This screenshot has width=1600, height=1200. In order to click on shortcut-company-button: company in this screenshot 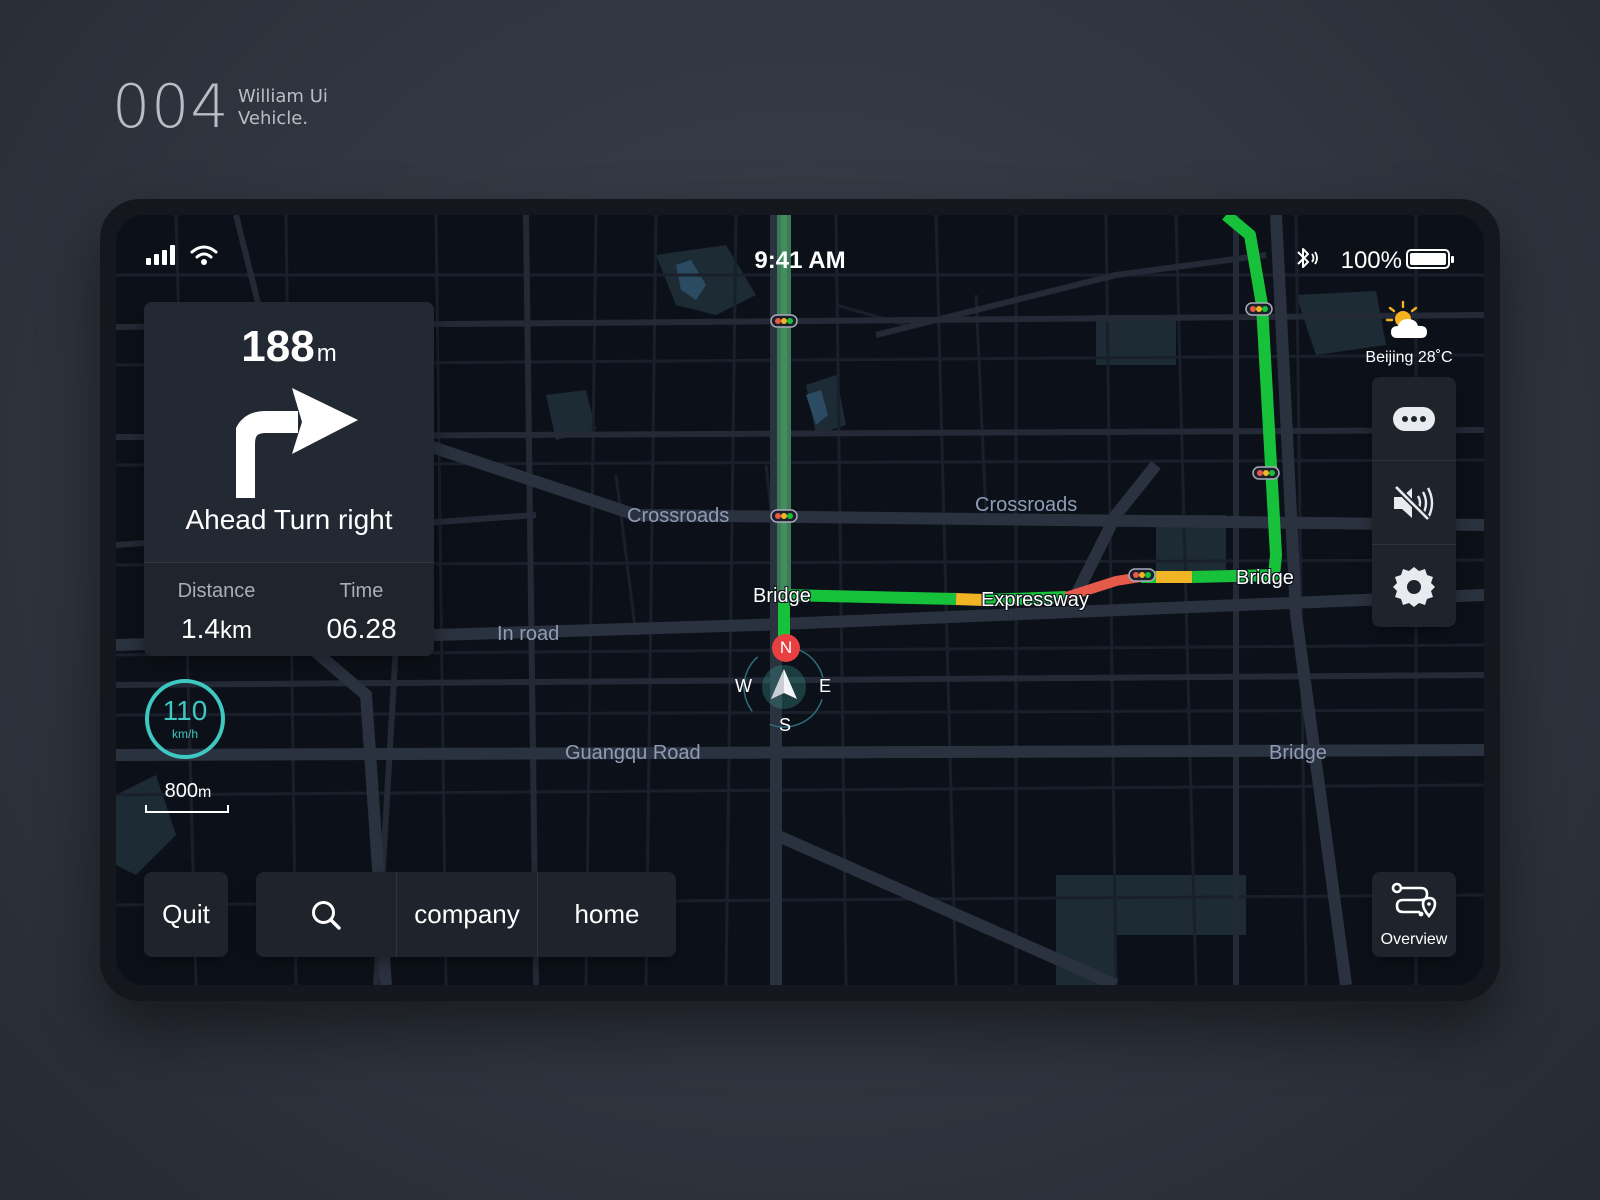, I will do `click(467, 914)`.